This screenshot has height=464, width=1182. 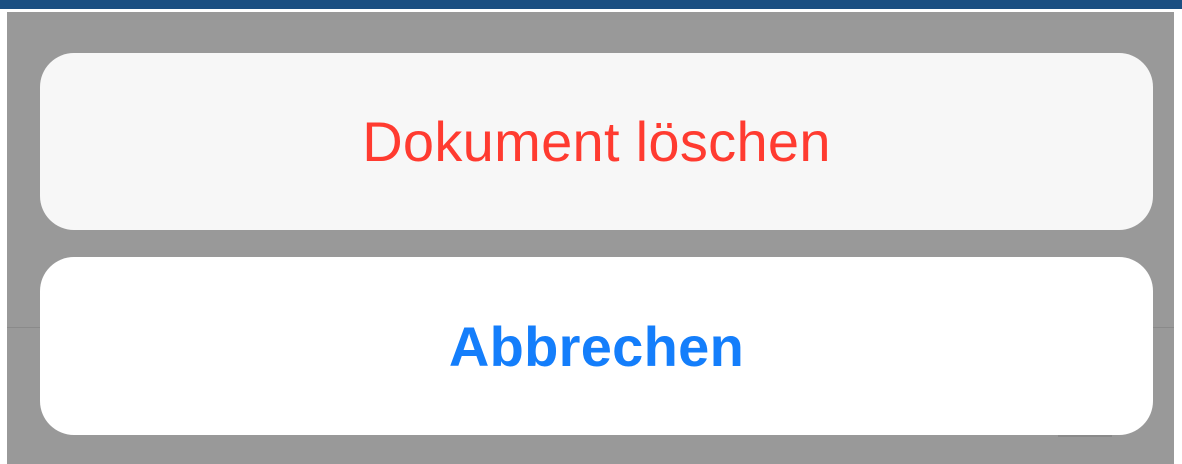 I want to click on cancel-label: Abbrechen, so click(x=596, y=346).